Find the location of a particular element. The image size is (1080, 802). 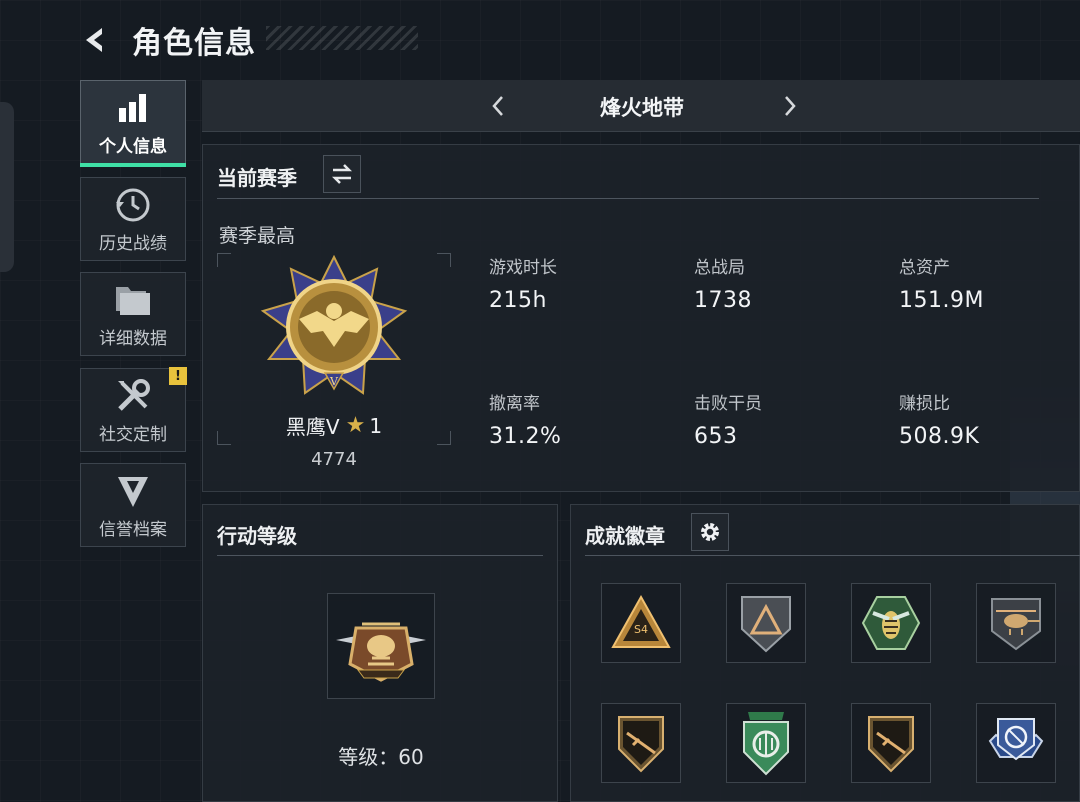

sidebar-item-personal-info: 个人信息 is located at coordinates (133, 123).